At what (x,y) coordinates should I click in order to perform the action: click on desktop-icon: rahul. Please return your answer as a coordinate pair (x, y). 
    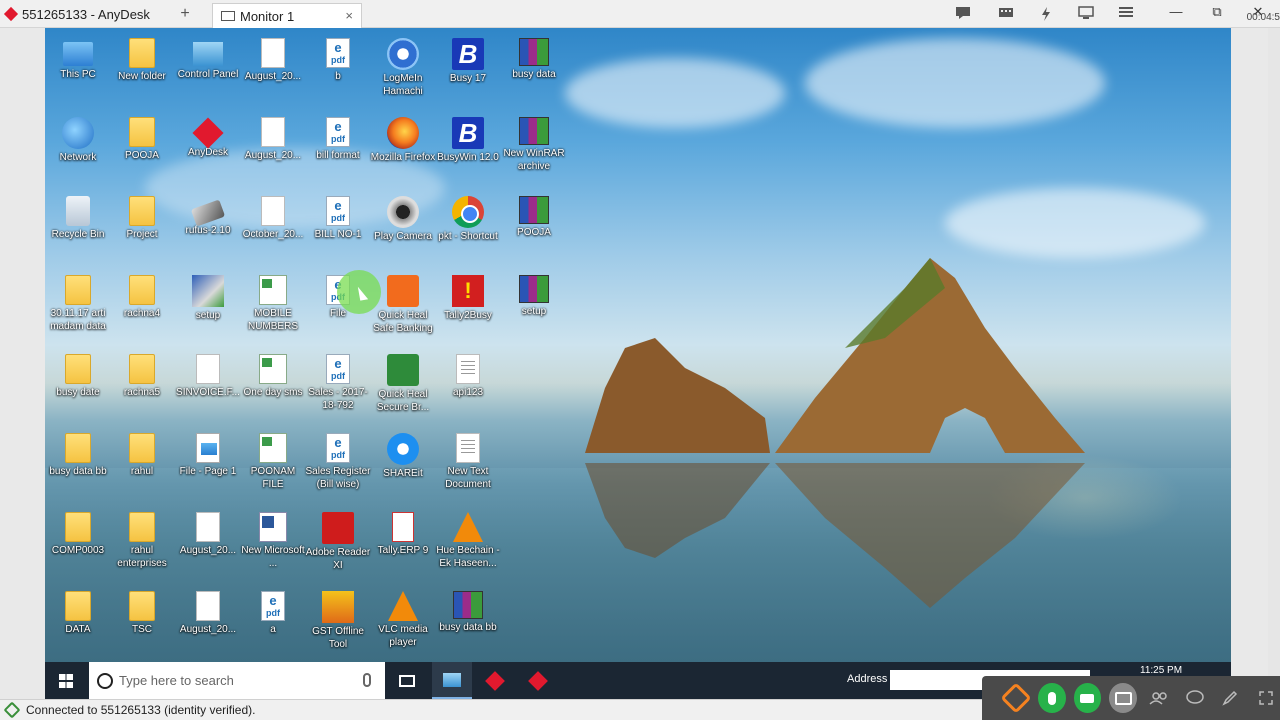
    Looking at the image, I should click on (142, 466).